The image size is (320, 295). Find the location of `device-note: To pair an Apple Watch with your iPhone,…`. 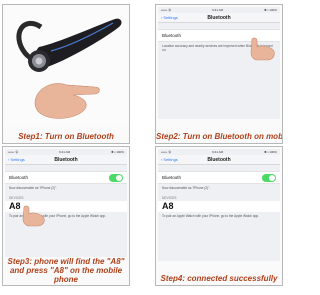

device-note: To pair an Apple Watch with your iPhone,… is located at coordinates (211, 216).